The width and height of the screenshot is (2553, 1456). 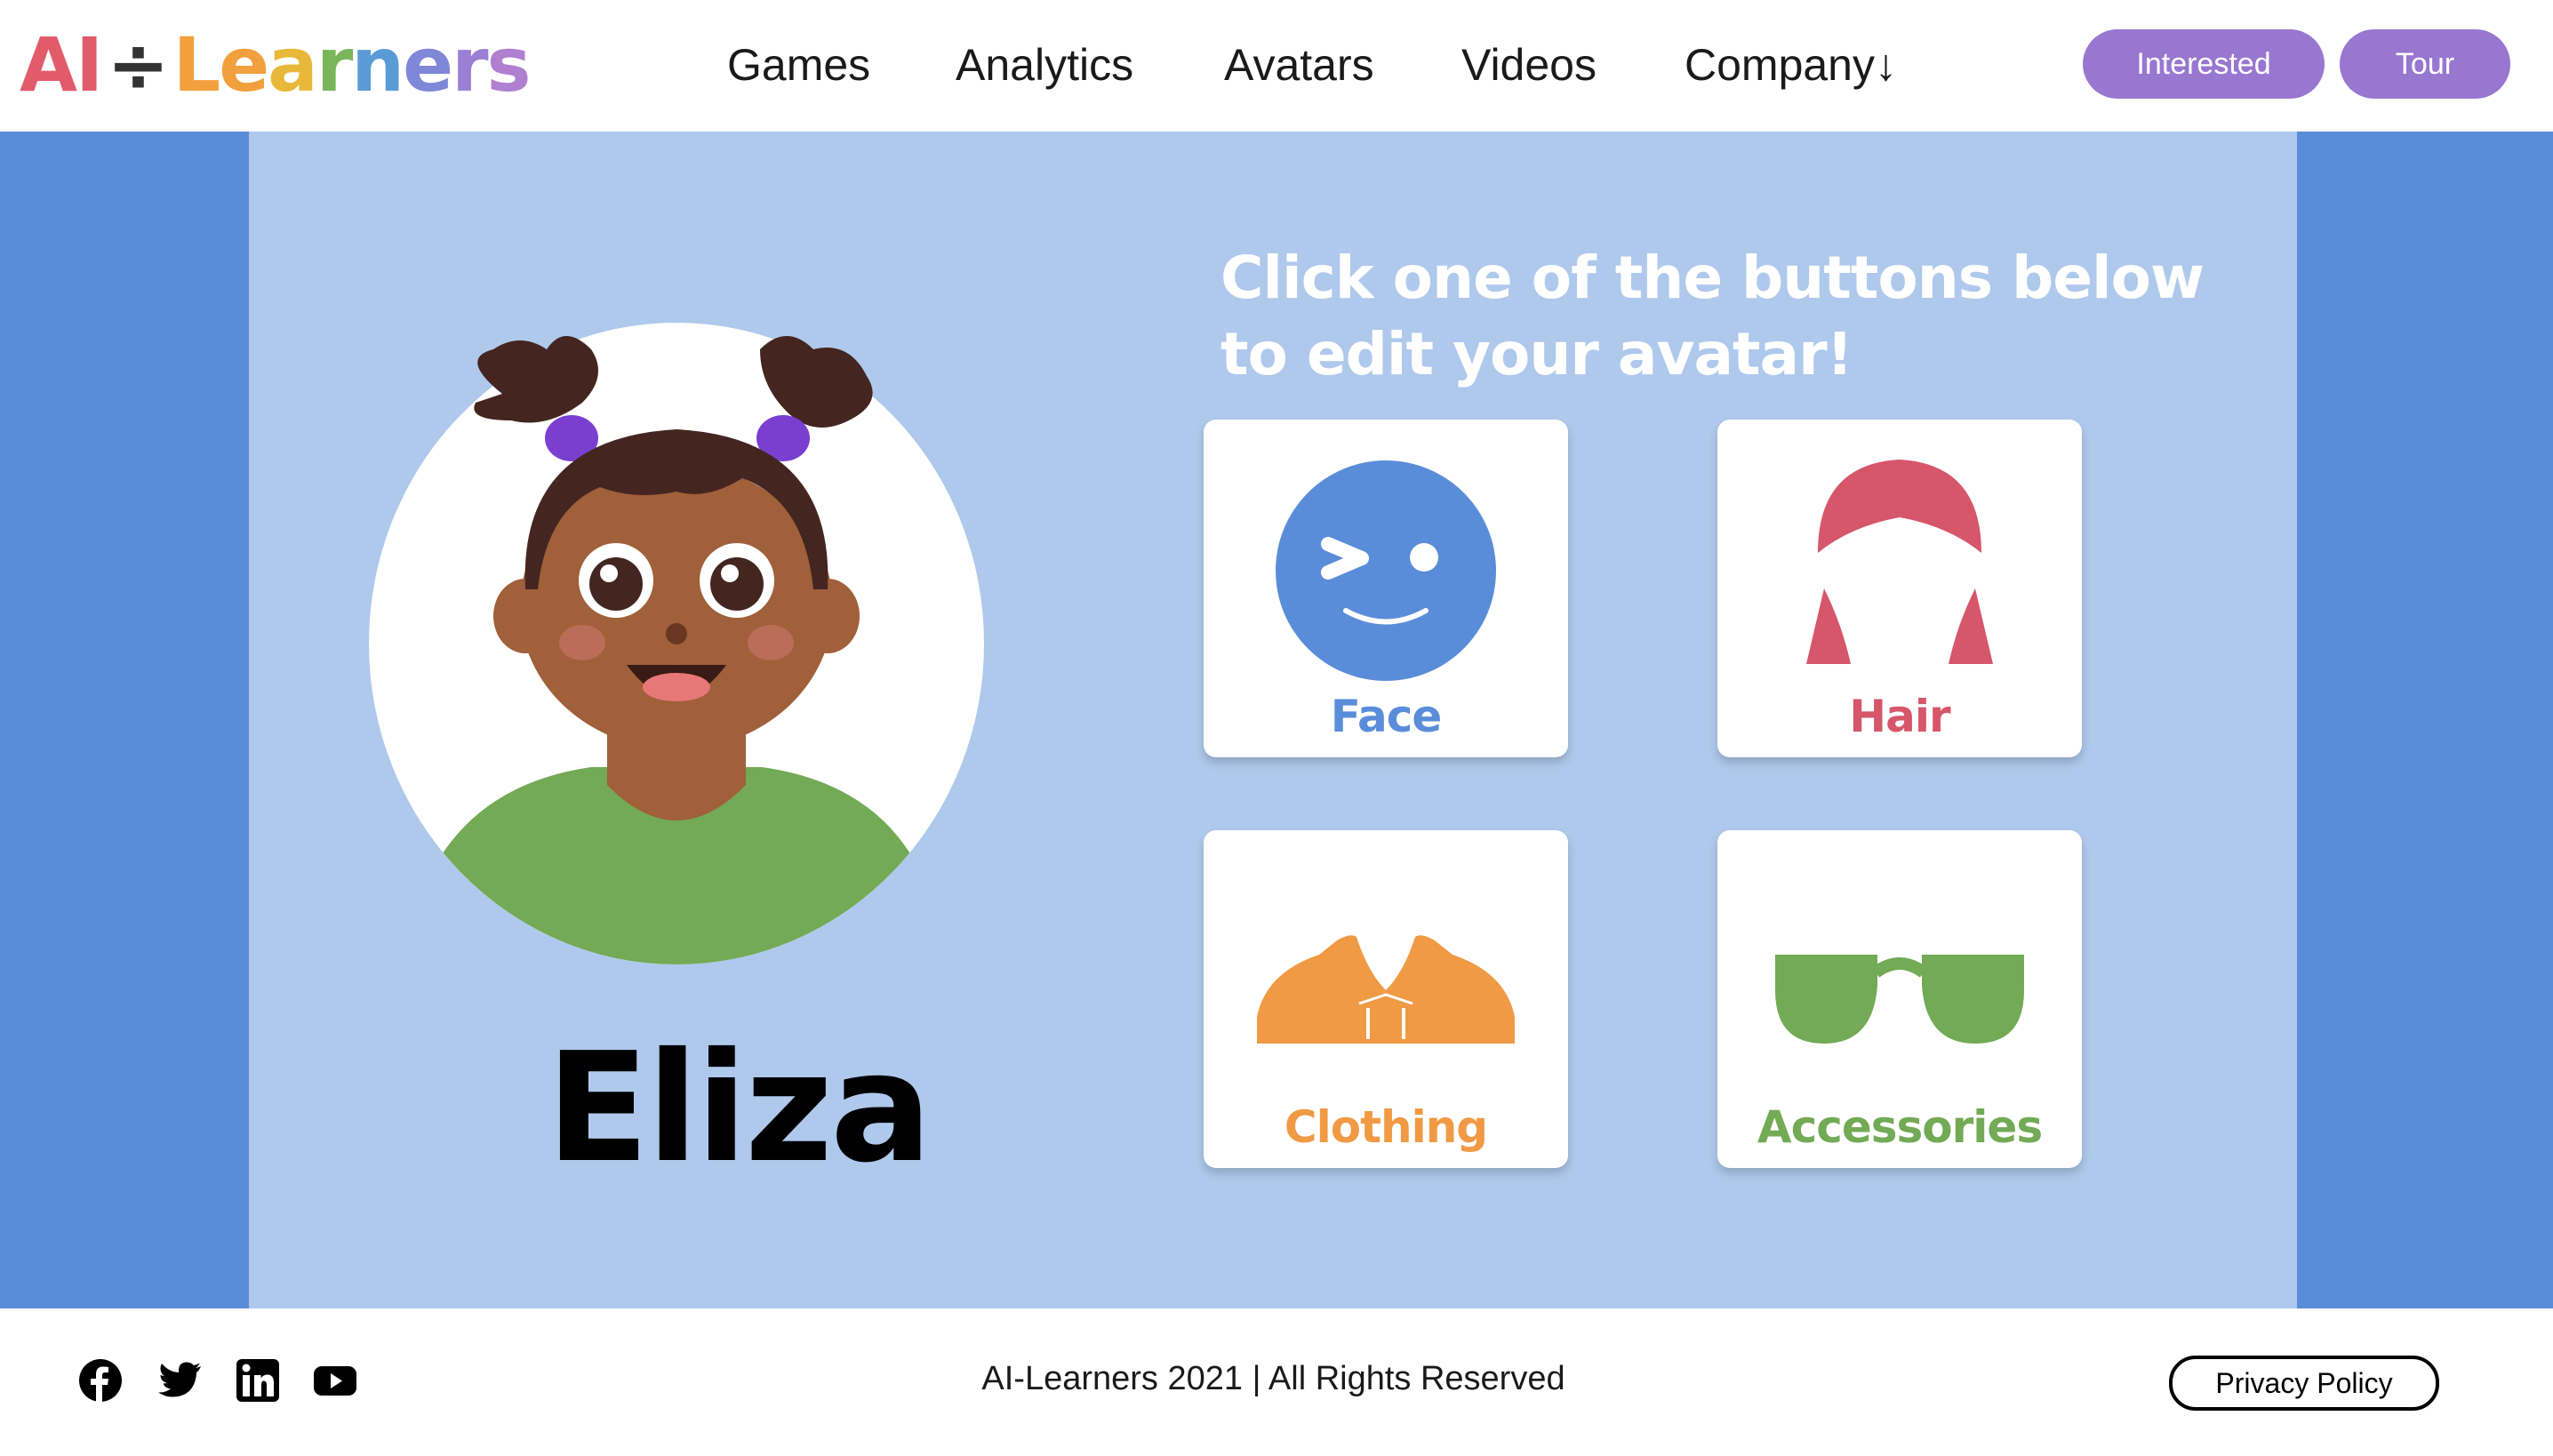 I want to click on nav-analytics: Analytics, so click(x=1044, y=65).